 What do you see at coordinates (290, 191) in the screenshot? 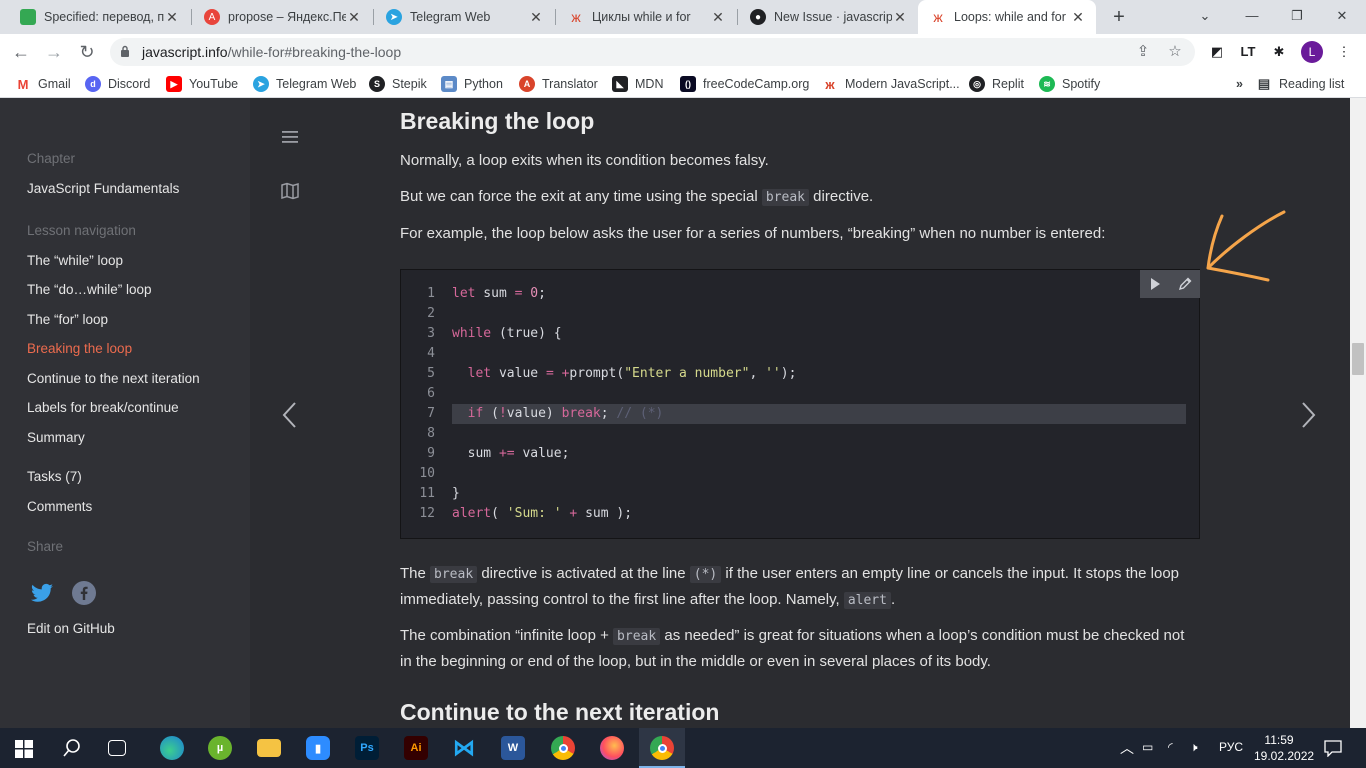
I see `map-icon` at bounding box center [290, 191].